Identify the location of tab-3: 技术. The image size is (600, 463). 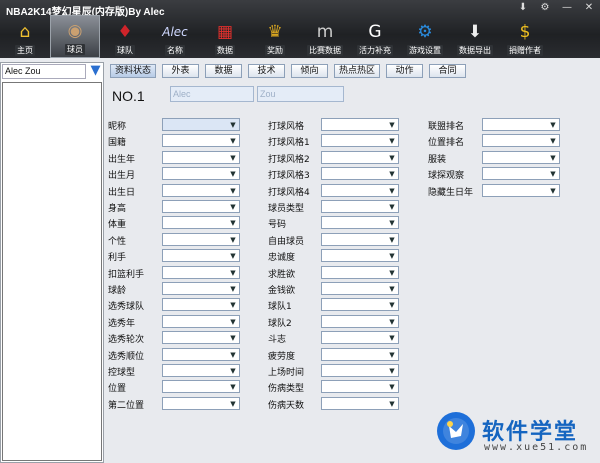
(267, 71).